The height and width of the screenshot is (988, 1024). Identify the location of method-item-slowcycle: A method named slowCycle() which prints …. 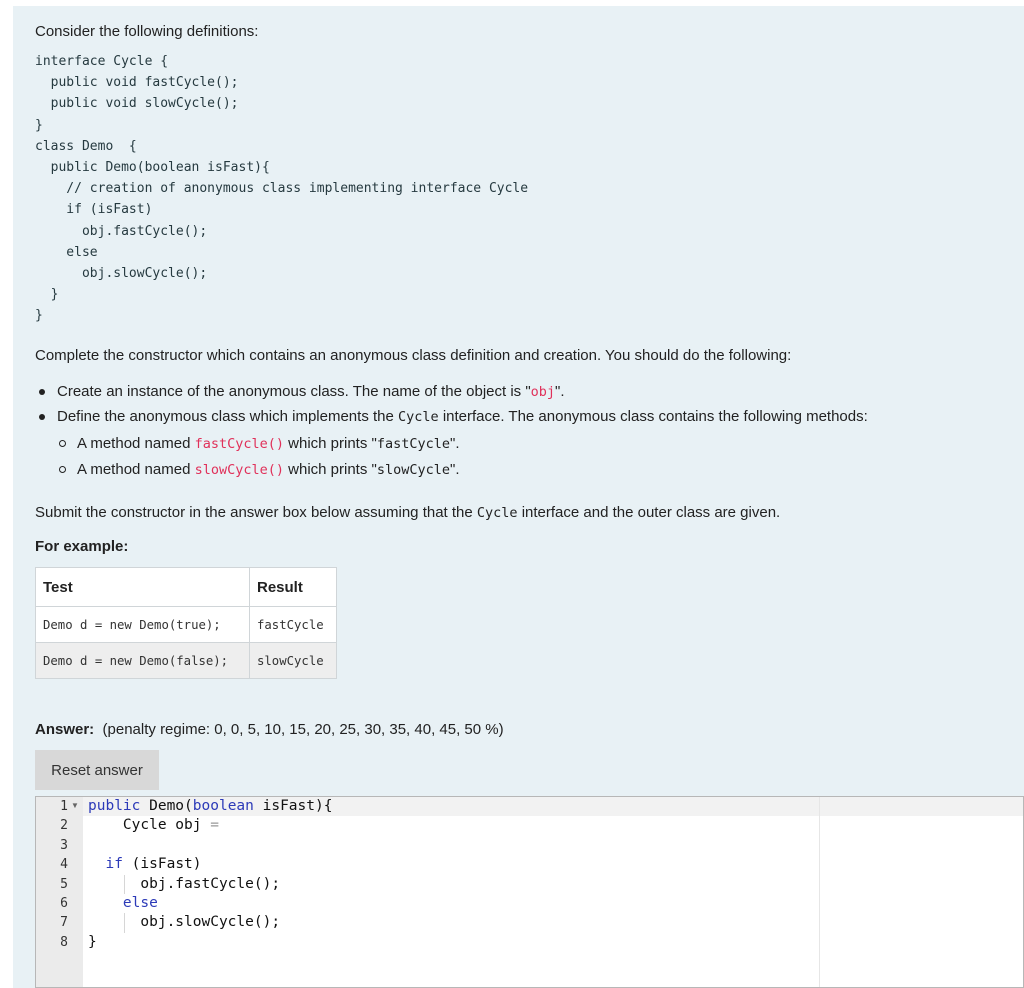
(258, 470).